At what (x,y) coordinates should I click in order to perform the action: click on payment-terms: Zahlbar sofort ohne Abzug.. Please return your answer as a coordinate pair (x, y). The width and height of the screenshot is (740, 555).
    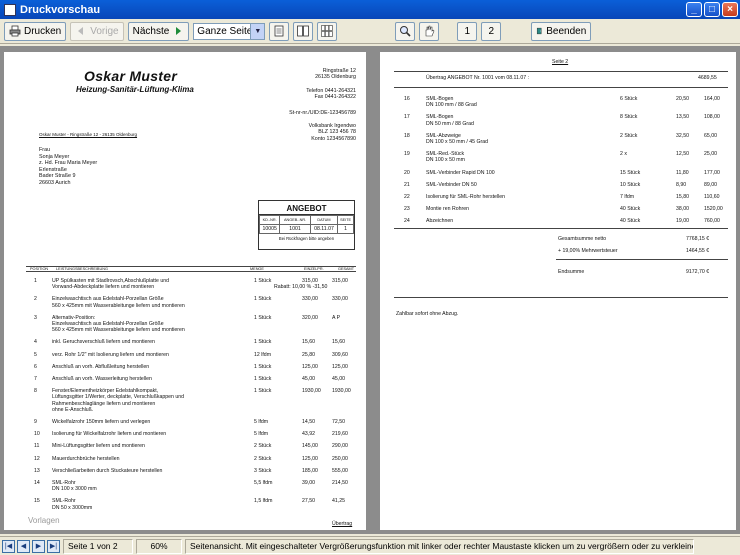
    Looking at the image, I should click on (427, 314).